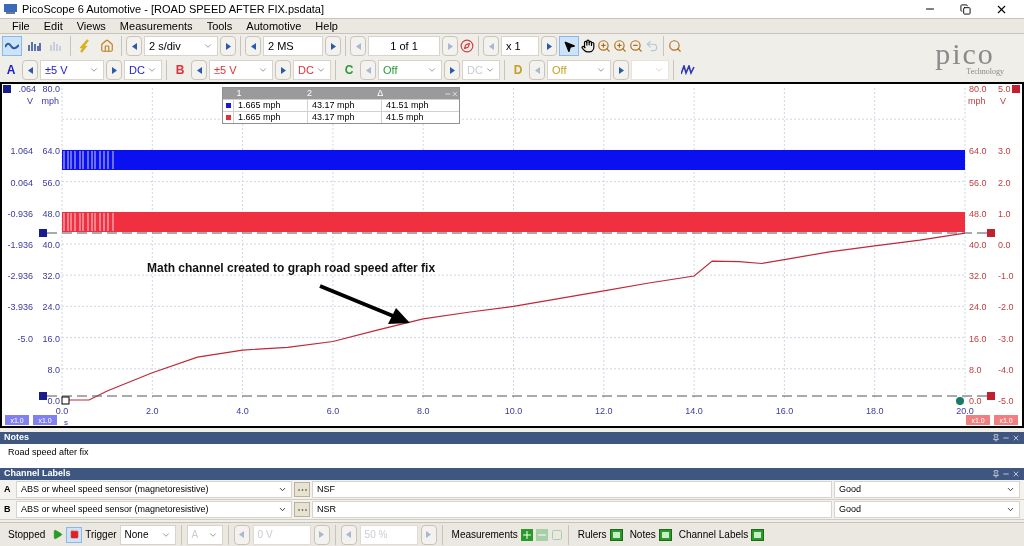  What do you see at coordinates (274, 26) in the screenshot?
I see `menu-item: Automotive` at bounding box center [274, 26].